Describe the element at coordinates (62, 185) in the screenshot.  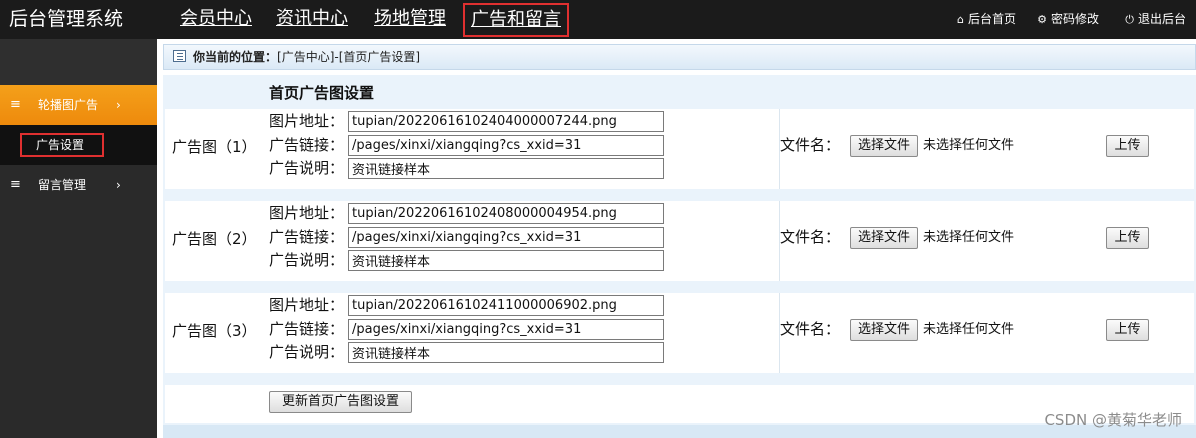
I see `sidebar-item-label: 留言管理` at that location.